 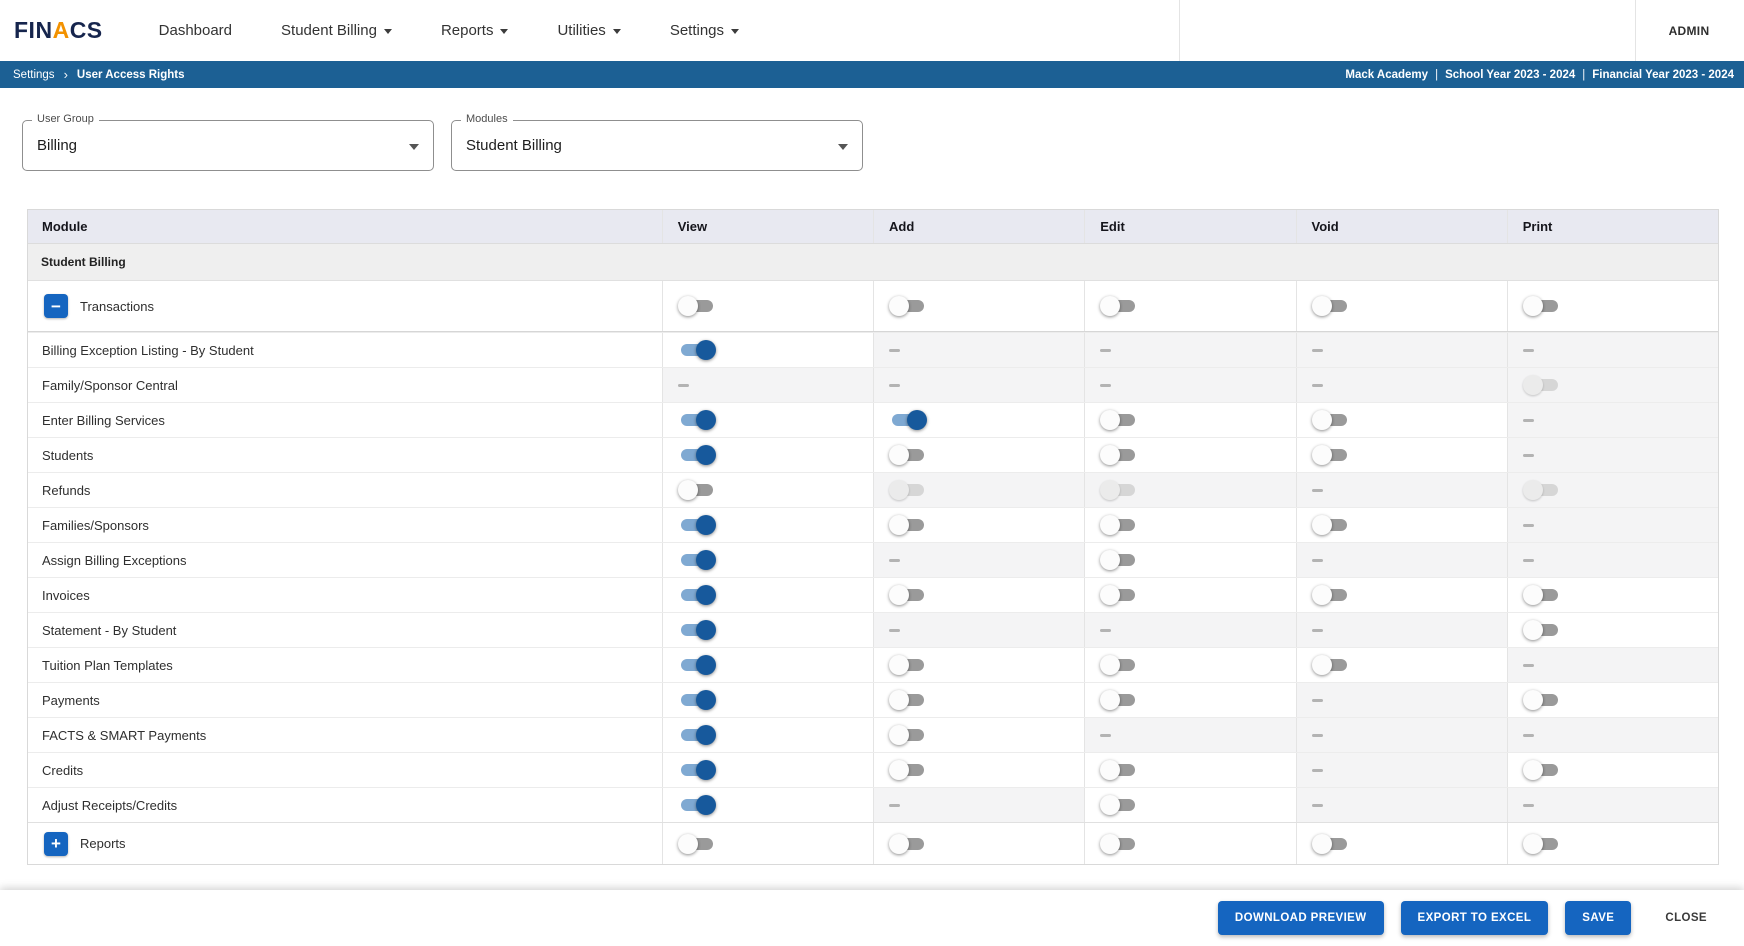 What do you see at coordinates (696, 306) in the screenshot?
I see `toggle-view-transactions` at bounding box center [696, 306].